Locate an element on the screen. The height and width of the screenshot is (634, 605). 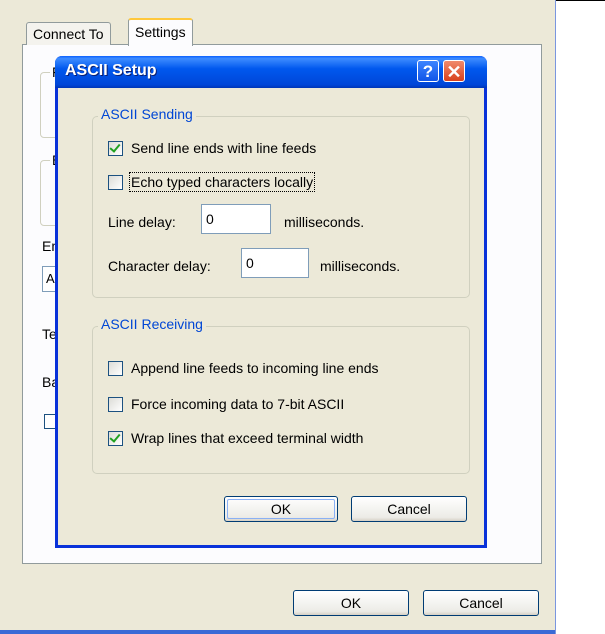
dialog-title-bar: ASCII Setup ? ✕ is located at coordinates (271, 72).